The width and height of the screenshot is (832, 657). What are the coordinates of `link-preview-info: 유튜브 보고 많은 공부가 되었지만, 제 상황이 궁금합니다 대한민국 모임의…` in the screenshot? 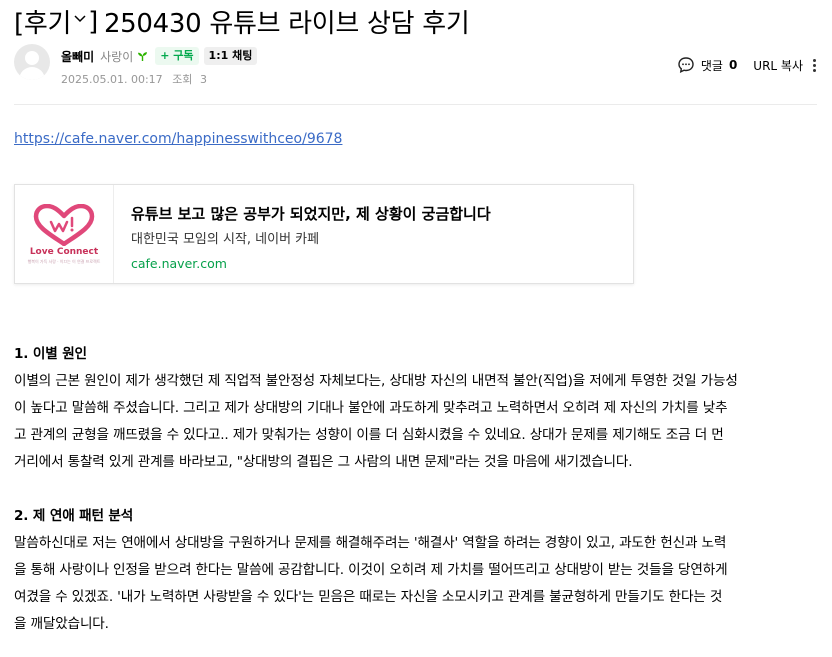 It's located at (302, 234).